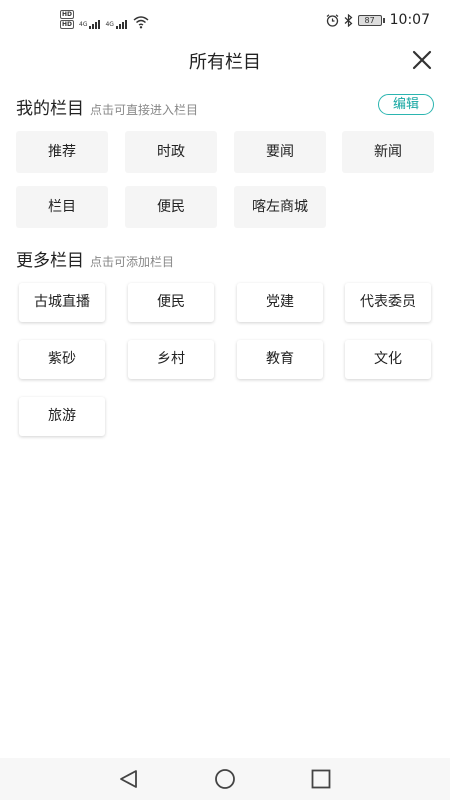 This screenshot has height=800, width=450. What do you see at coordinates (280, 359) in the screenshot?
I see `more-channel-chip: 教育` at bounding box center [280, 359].